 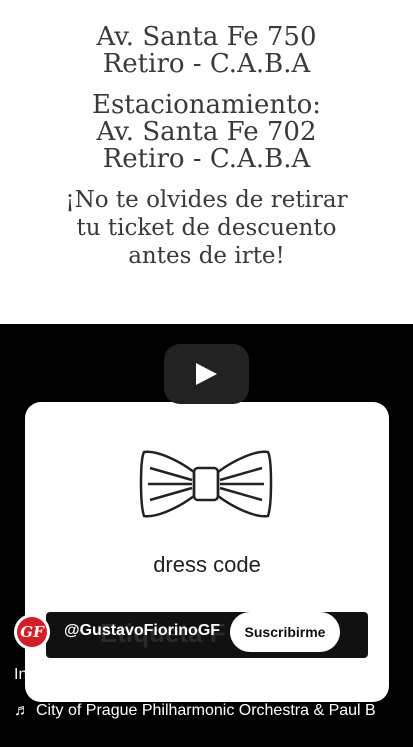 I want to click on reminder-line: tu ticket de descuento, so click(x=206, y=228).